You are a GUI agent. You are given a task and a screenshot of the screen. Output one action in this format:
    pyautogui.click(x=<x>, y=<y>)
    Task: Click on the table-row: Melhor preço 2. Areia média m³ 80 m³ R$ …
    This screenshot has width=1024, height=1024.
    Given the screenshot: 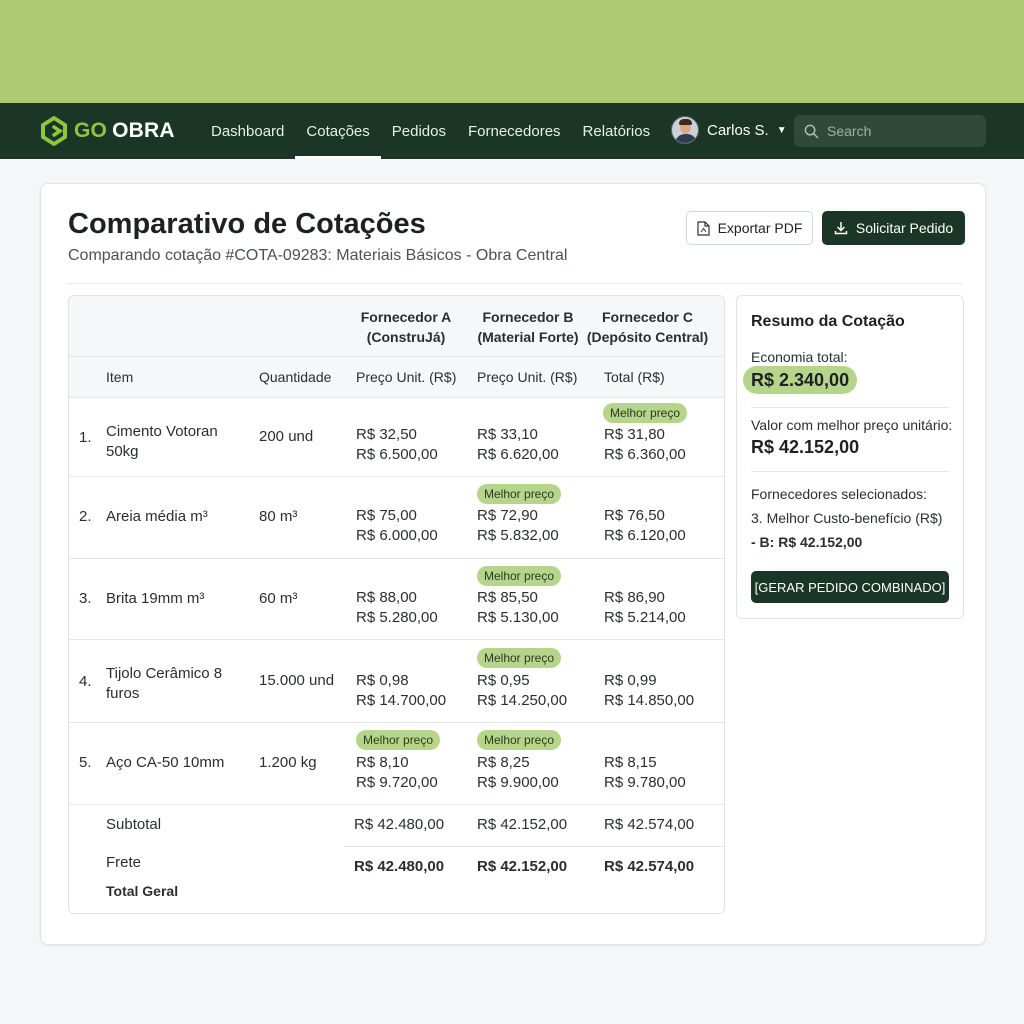 What is the action you would take?
    pyautogui.click(x=396, y=518)
    